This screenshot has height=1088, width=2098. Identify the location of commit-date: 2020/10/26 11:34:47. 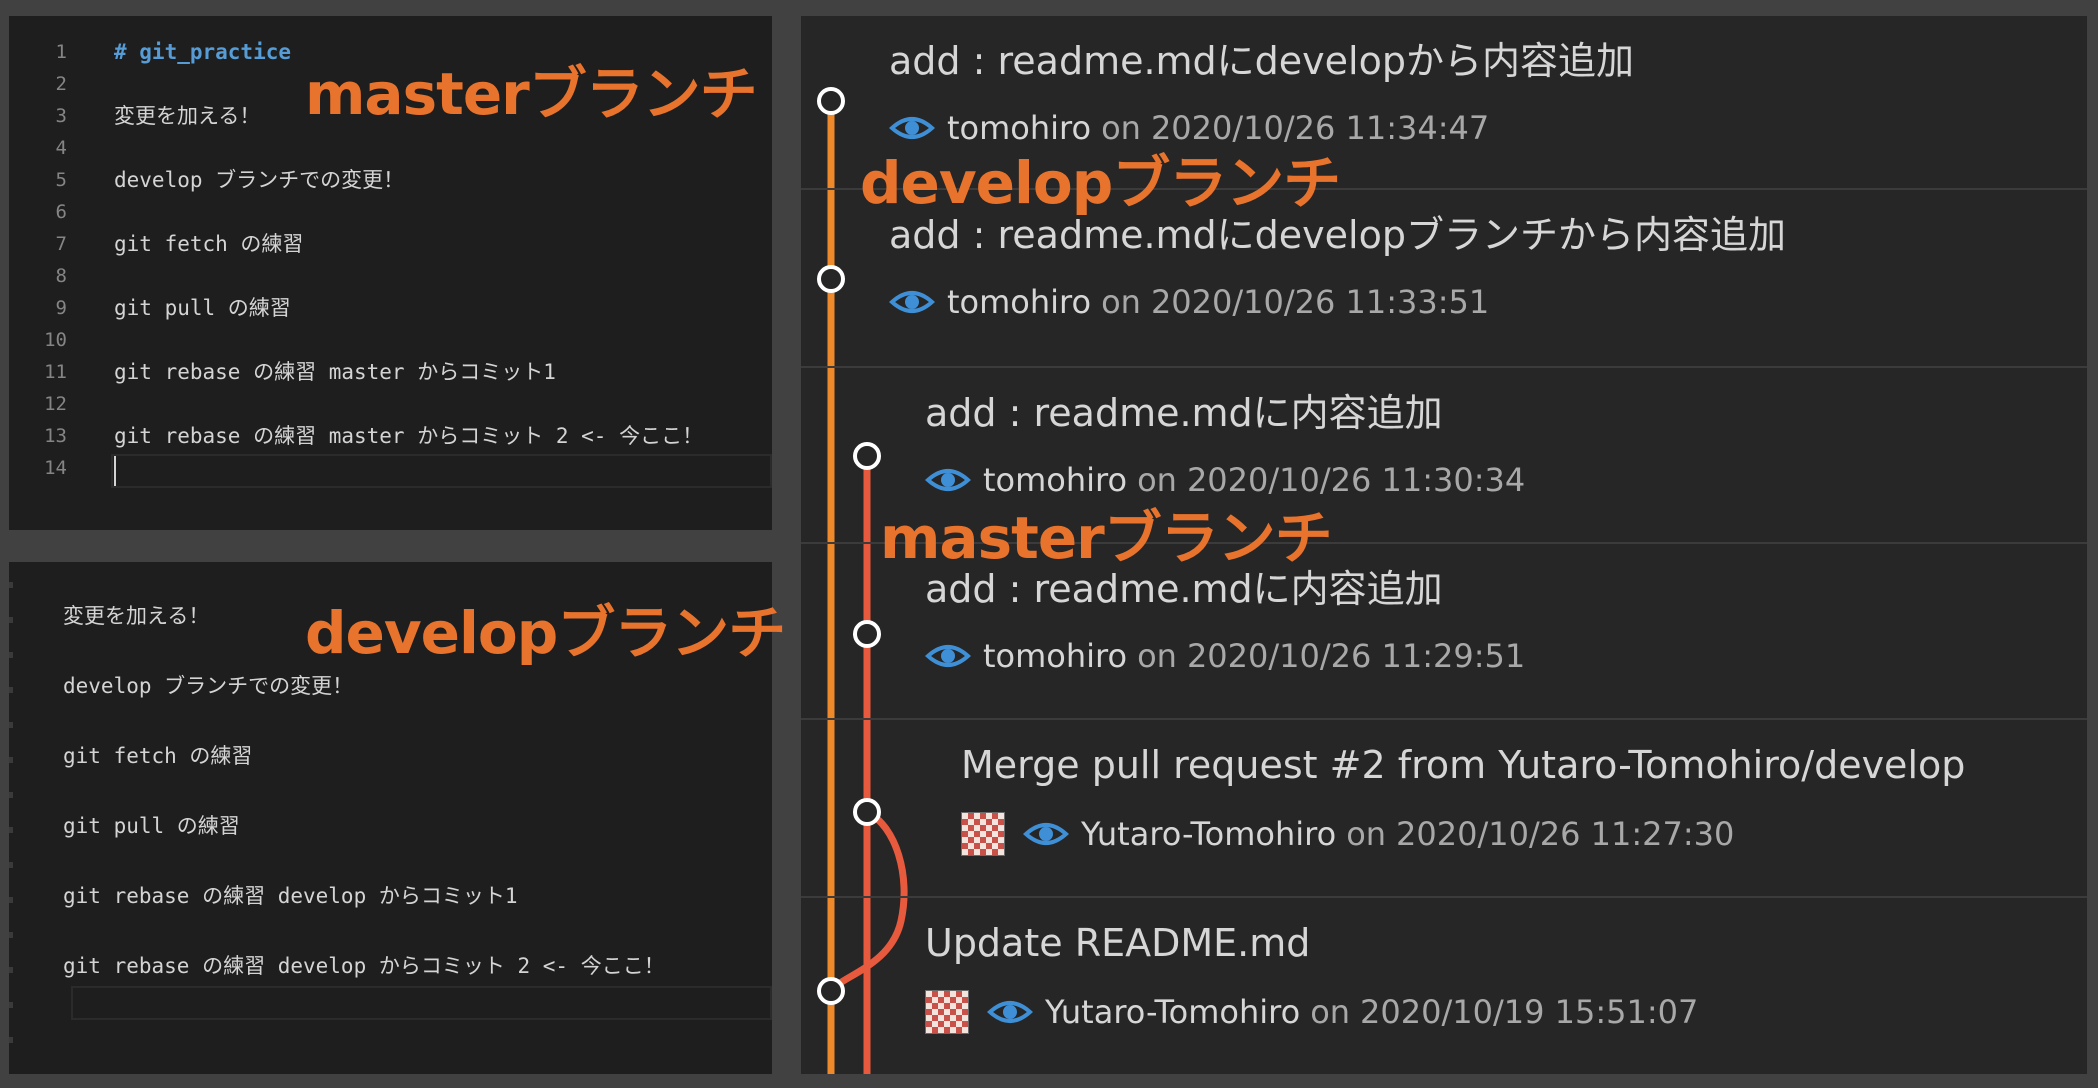
(1320, 128).